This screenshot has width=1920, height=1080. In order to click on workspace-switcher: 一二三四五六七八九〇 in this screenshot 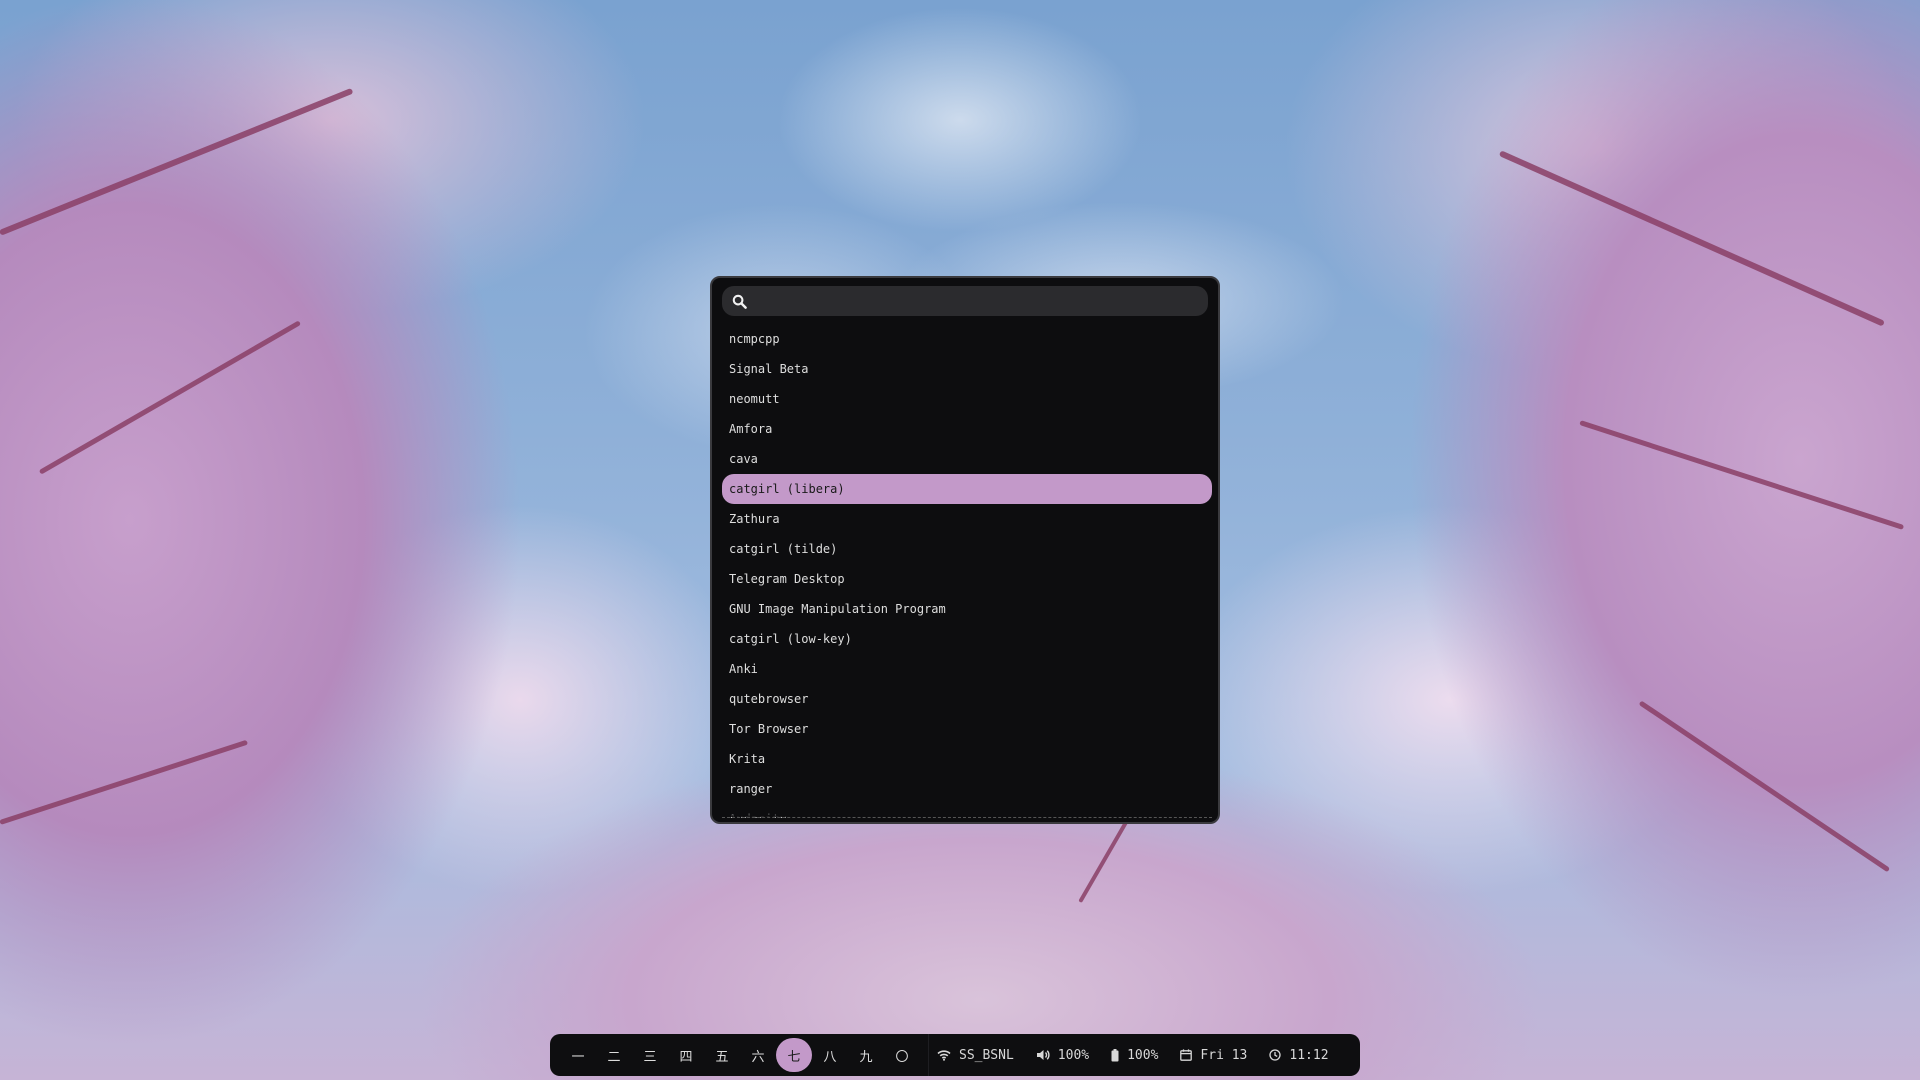, I will do `click(740, 1055)`.